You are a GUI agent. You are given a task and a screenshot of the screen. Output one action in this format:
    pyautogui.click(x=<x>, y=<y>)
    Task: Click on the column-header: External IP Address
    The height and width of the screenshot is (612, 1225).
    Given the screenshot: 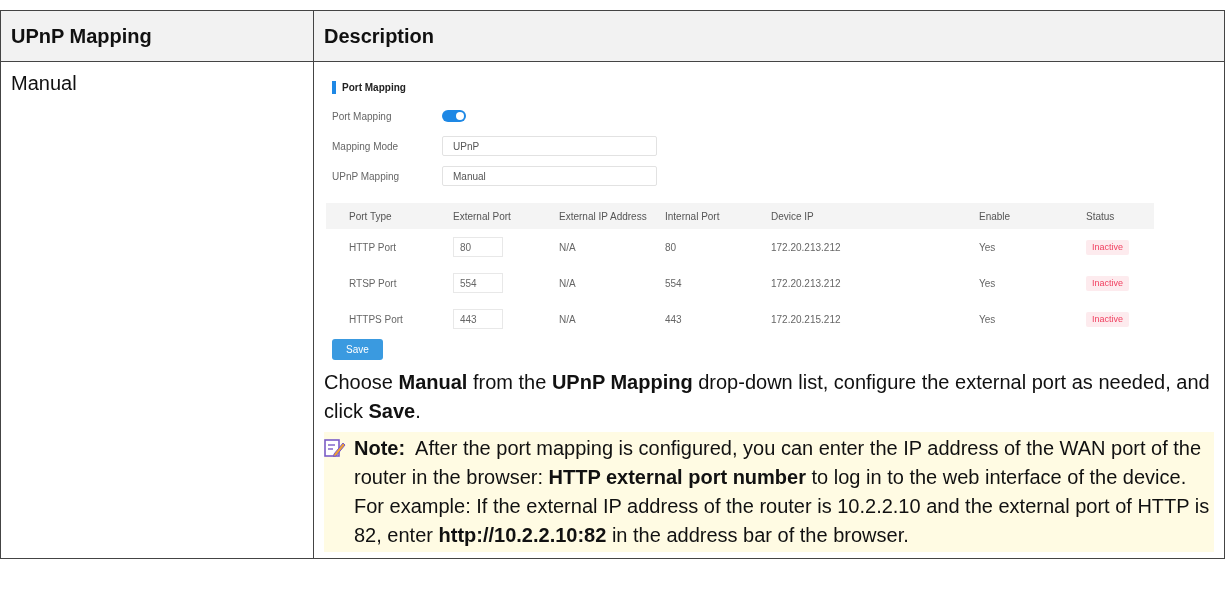 What is the action you would take?
    pyautogui.click(x=603, y=216)
    